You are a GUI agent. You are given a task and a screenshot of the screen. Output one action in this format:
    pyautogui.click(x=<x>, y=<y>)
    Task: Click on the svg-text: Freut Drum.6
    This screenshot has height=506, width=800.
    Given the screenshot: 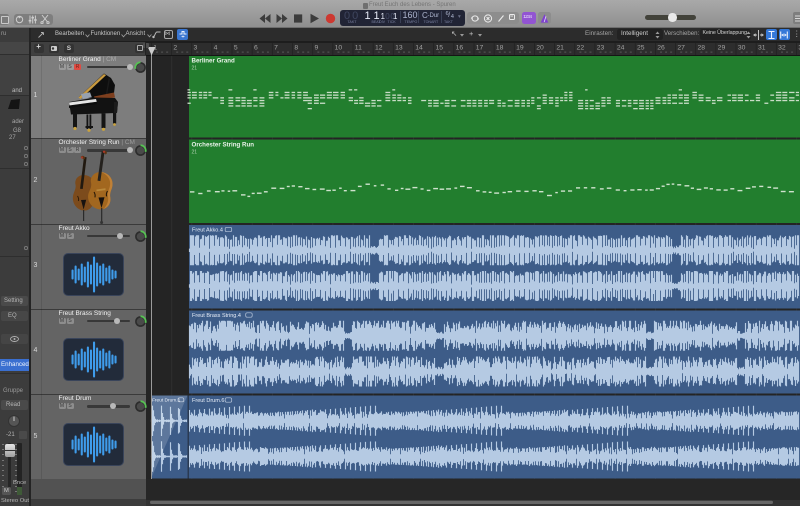 What is the action you would take?
    pyautogui.click(x=208, y=401)
    